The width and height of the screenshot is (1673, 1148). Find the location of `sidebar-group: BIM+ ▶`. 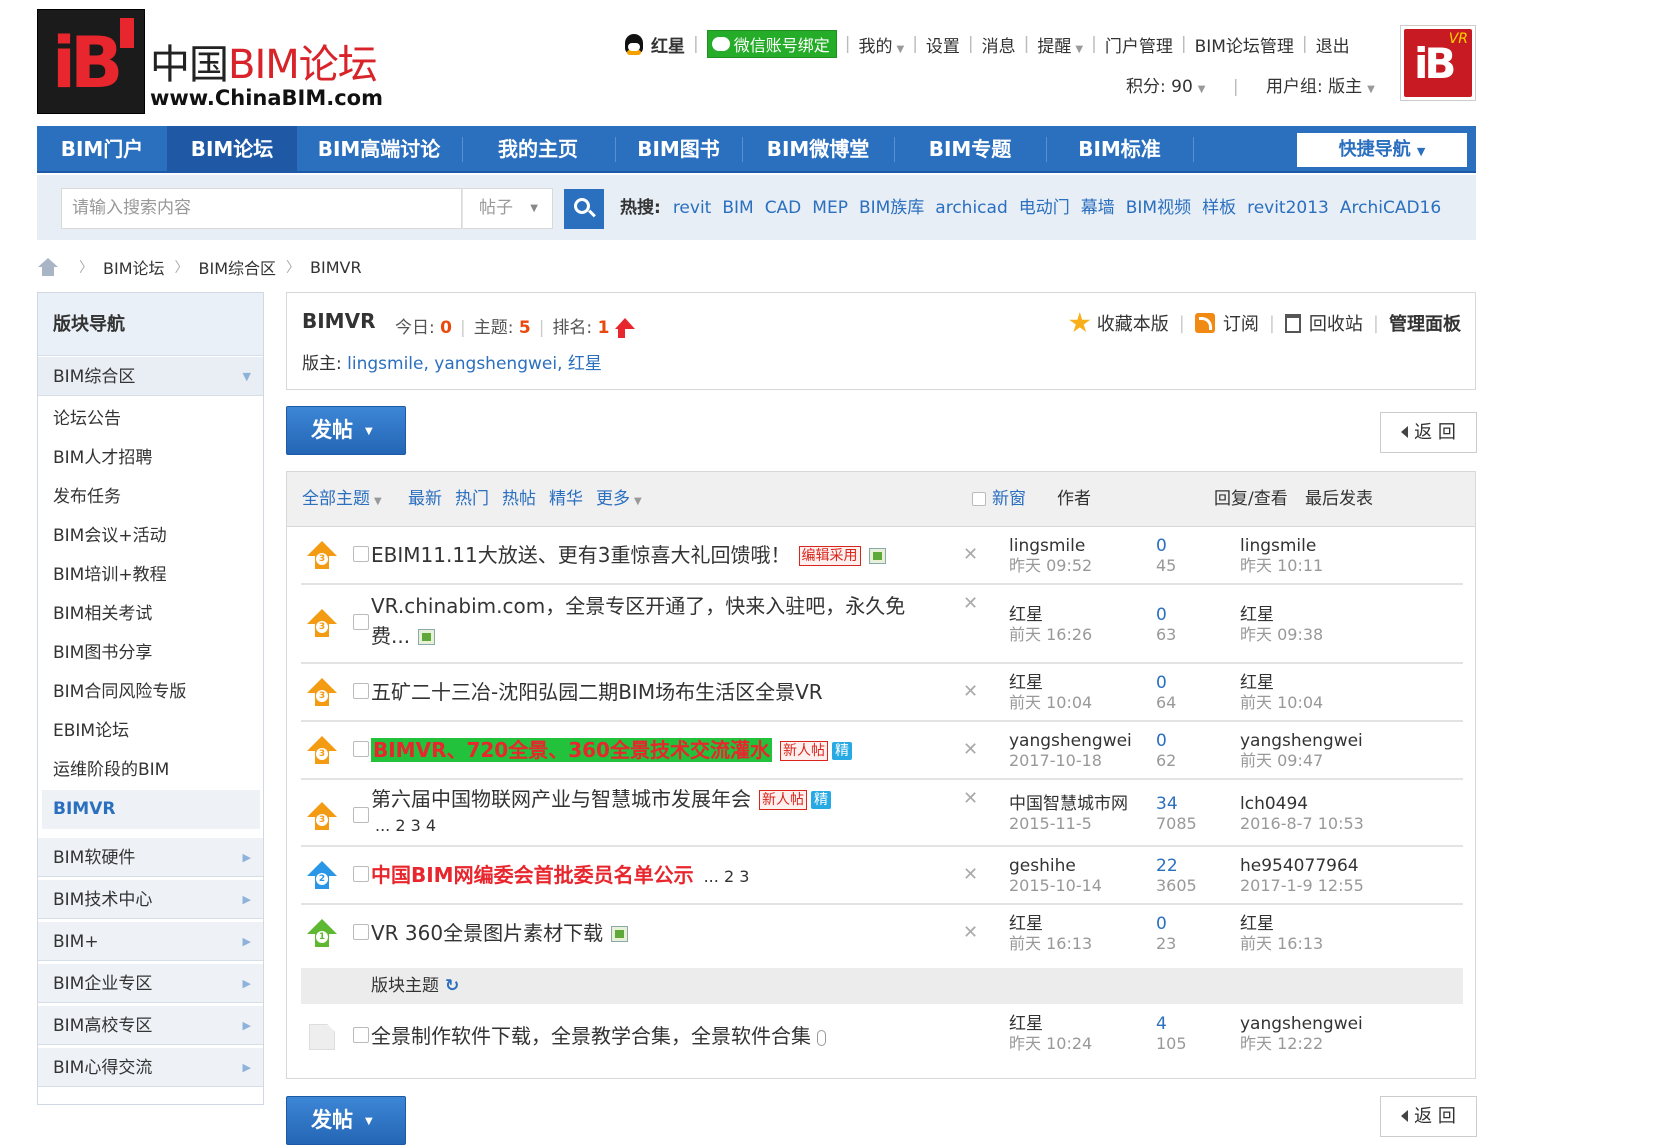

sidebar-group: BIM+ ▶ is located at coordinates (150, 941).